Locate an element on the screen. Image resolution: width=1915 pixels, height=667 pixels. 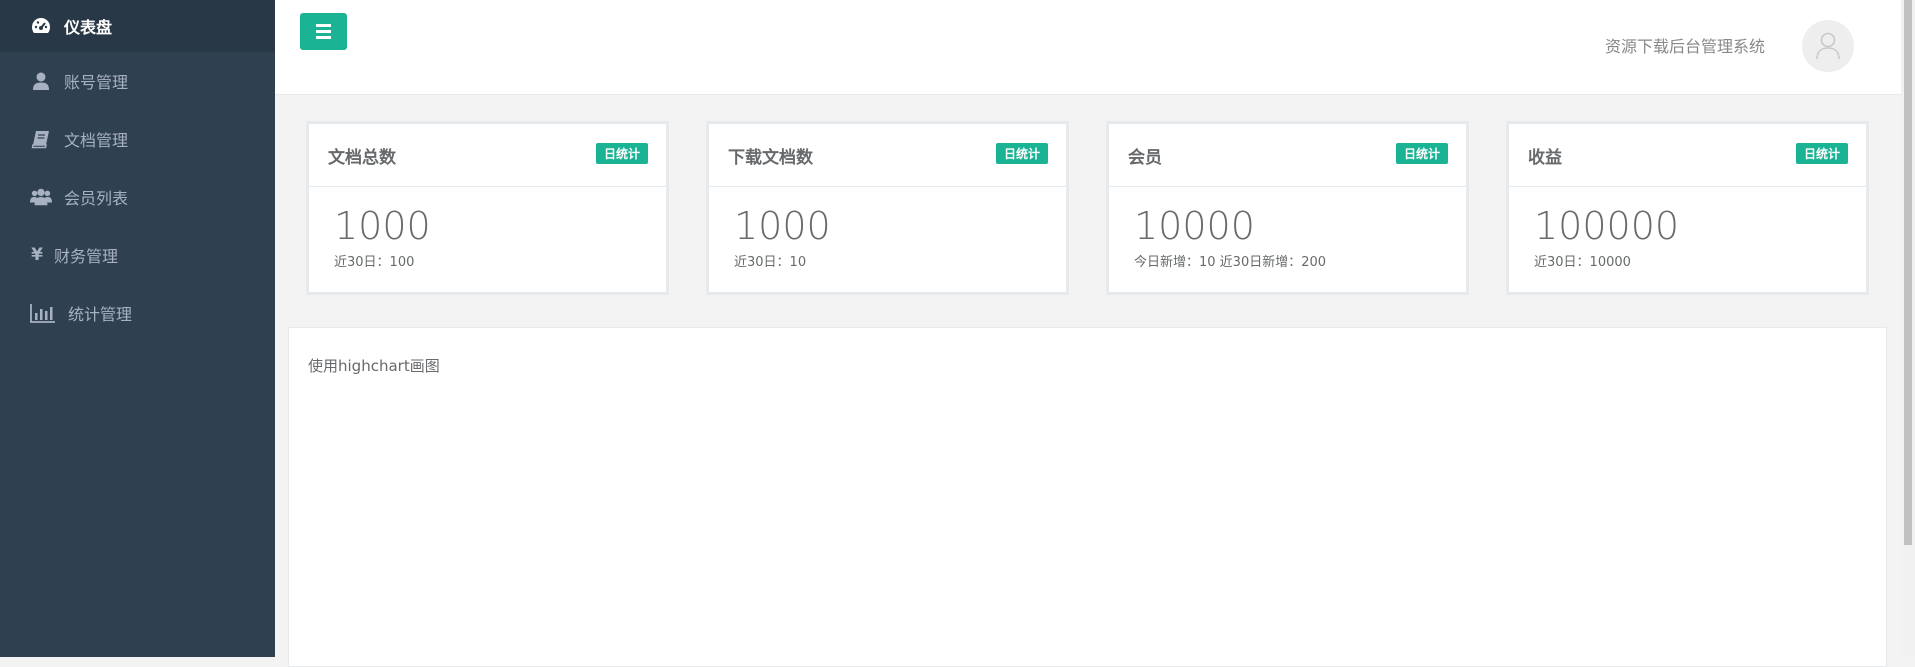
stat-card-documents: 文档总数 日统计 1000 近30日：100 is located at coordinates (487, 208).